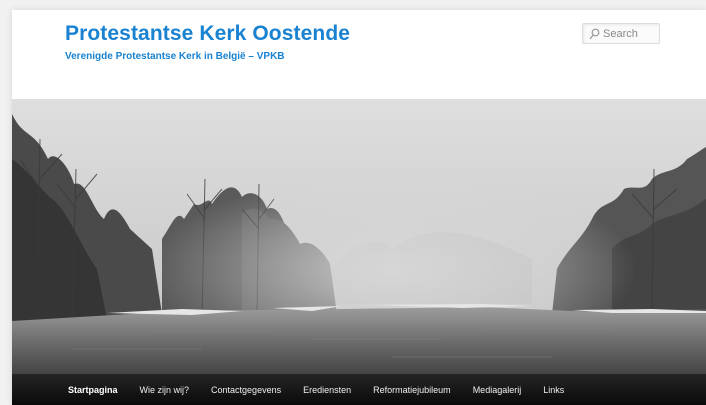 This screenshot has height=405, width=706. I want to click on search-box, so click(621, 33).